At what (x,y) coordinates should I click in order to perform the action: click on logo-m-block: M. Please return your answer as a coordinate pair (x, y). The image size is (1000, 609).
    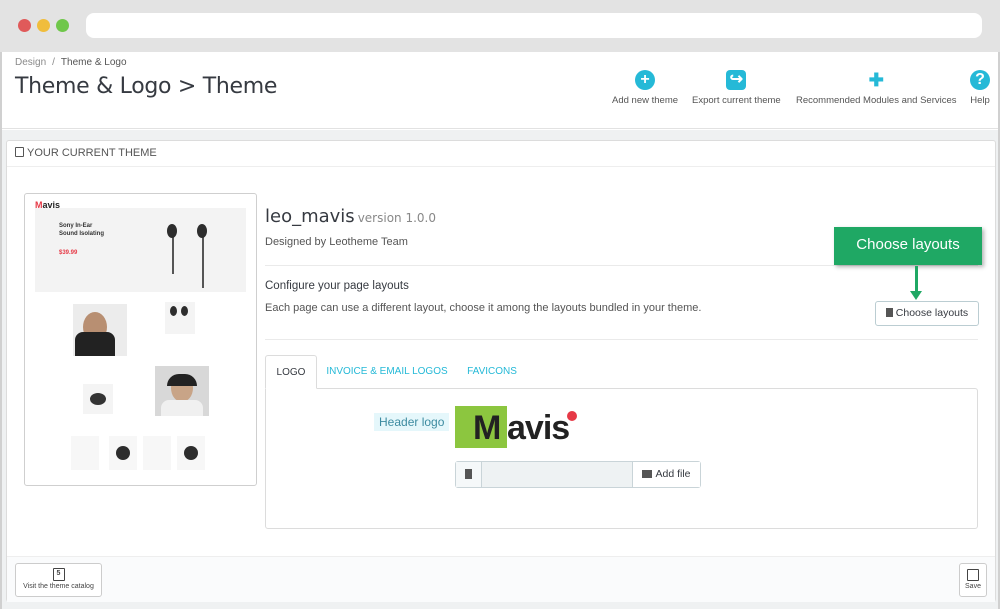
    Looking at the image, I should click on (481, 427).